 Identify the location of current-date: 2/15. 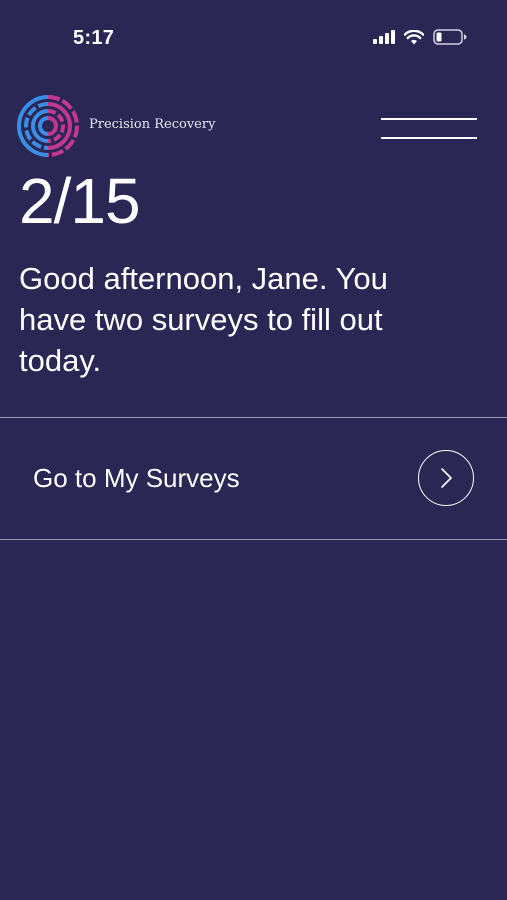
(80, 201).